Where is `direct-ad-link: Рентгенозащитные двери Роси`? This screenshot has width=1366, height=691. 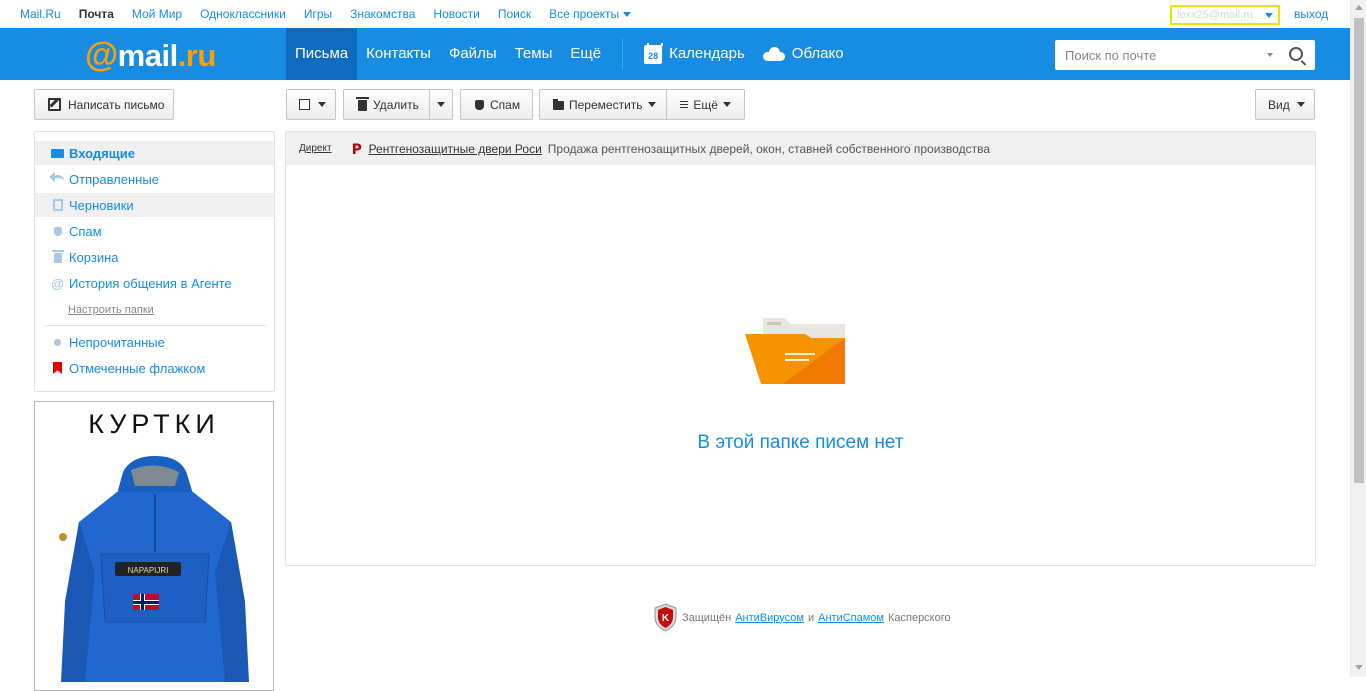
direct-ad-link: Рентгенозащитные двери Роси is located at coordinates (455, 149).